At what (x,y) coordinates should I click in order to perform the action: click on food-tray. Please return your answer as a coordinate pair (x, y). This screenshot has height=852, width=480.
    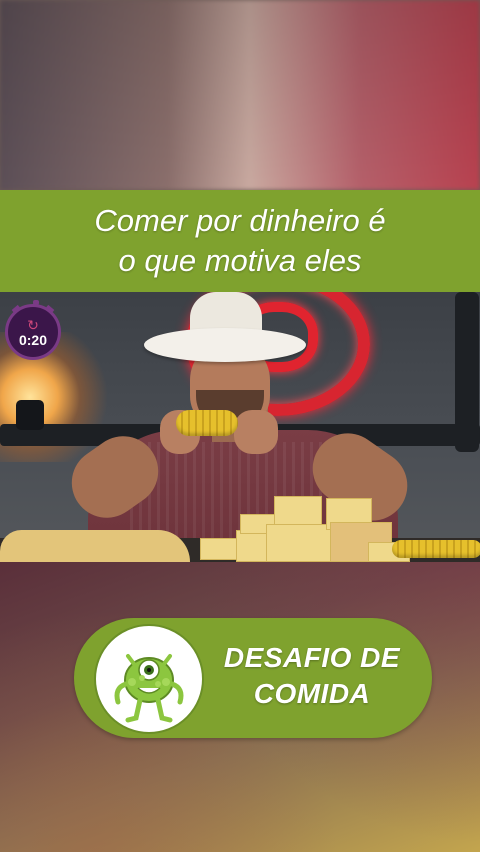
    Looking at the image, I should click on (95, 546).